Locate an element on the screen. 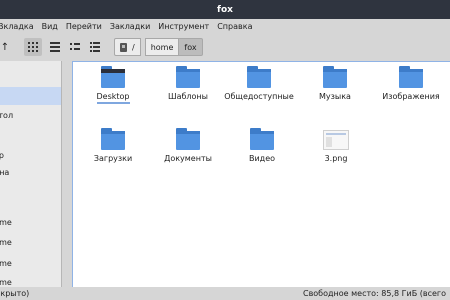  grid-icon is located at coordinates (33, 47).